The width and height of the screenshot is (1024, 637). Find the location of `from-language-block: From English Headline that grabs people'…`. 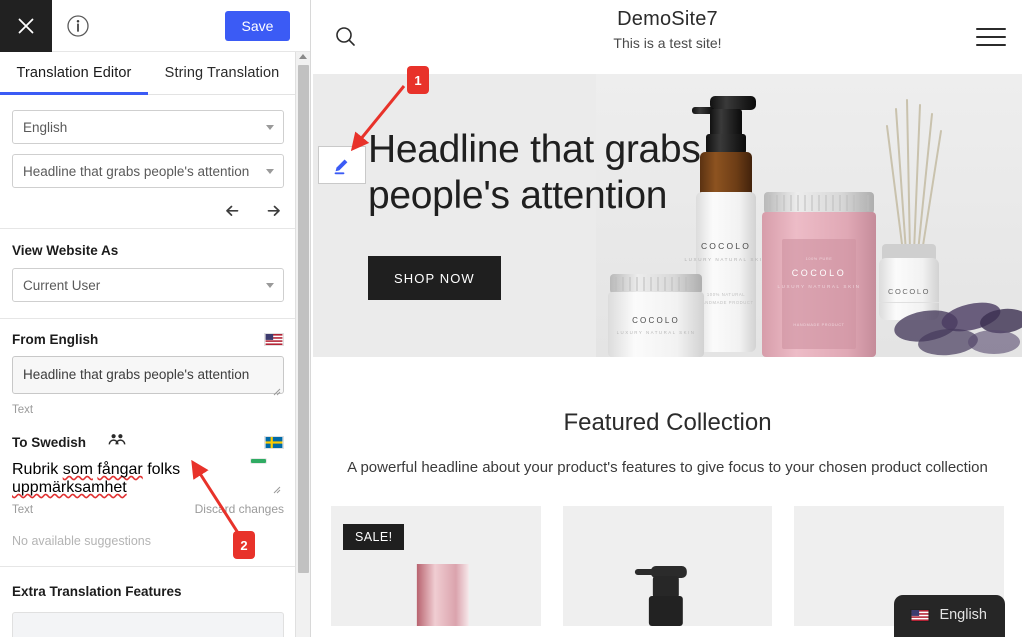

from-language-block: From English Headline that grabs people'… is located at coordinates (148, 367).